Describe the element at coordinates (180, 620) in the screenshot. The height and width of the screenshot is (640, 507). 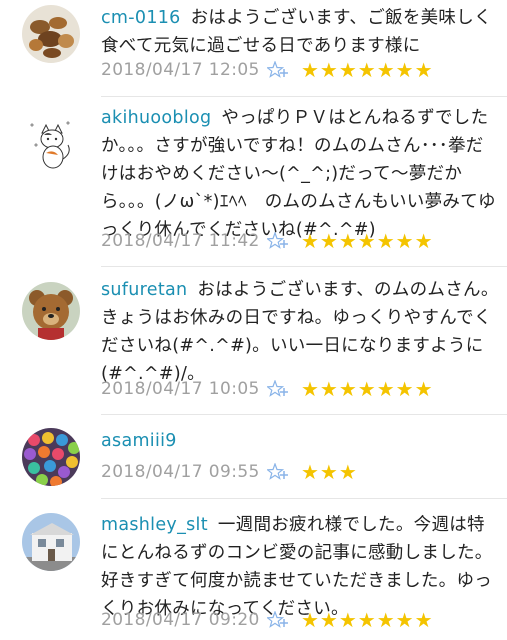
I see `comment-timestamp: 2018/04/17 09:20` at that location.